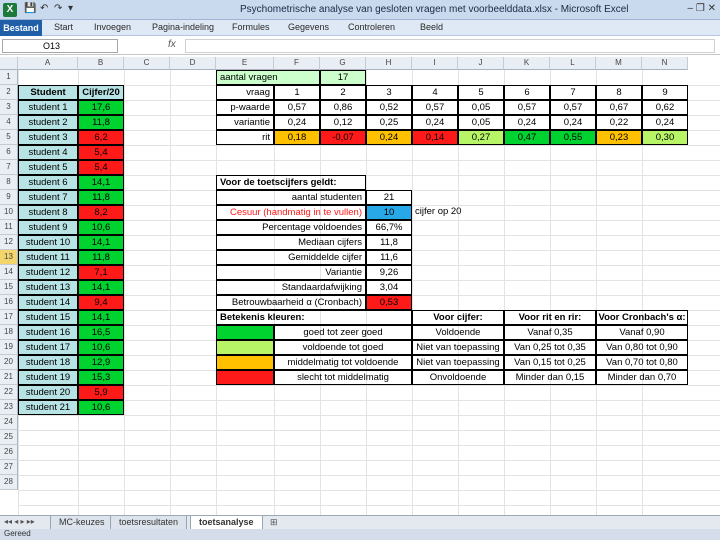  Describe the element at coordinates (665, 63) in the screenshot. I see `column-header: N` at that location.